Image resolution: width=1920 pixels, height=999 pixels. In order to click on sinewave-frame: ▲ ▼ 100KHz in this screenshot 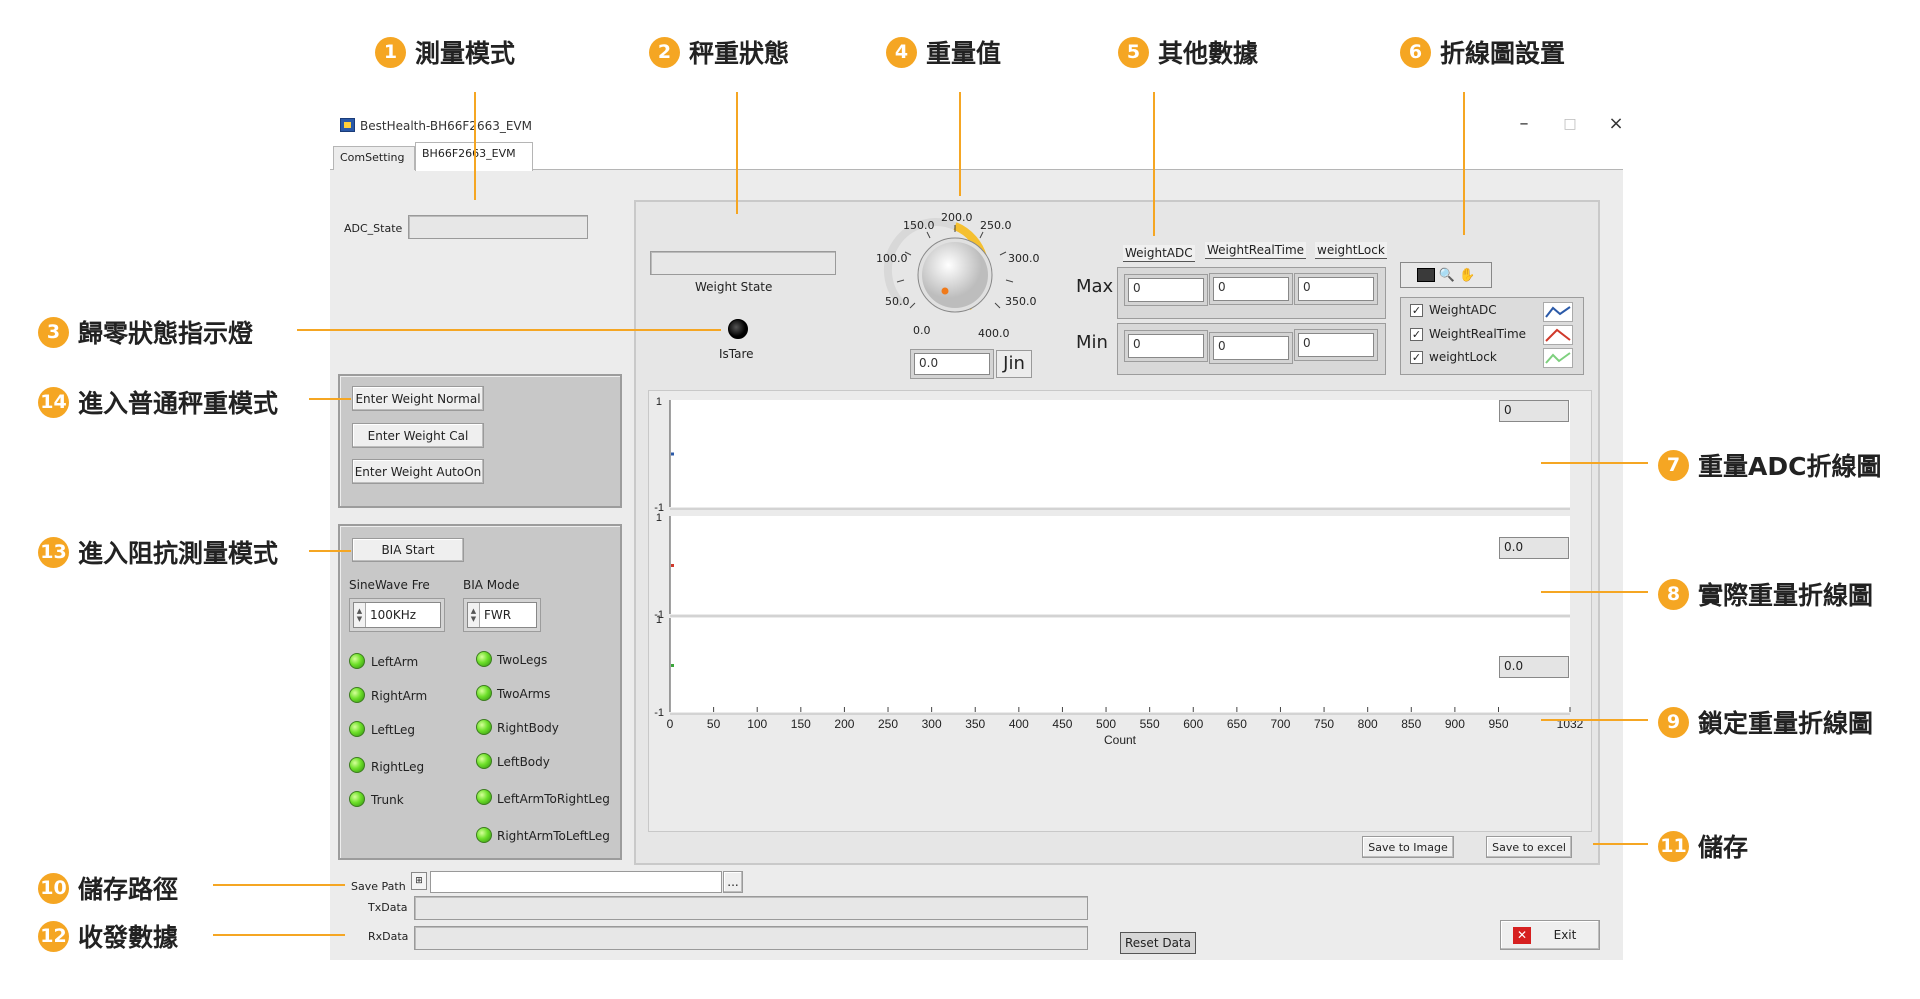, I will do `click(397, 615)`.